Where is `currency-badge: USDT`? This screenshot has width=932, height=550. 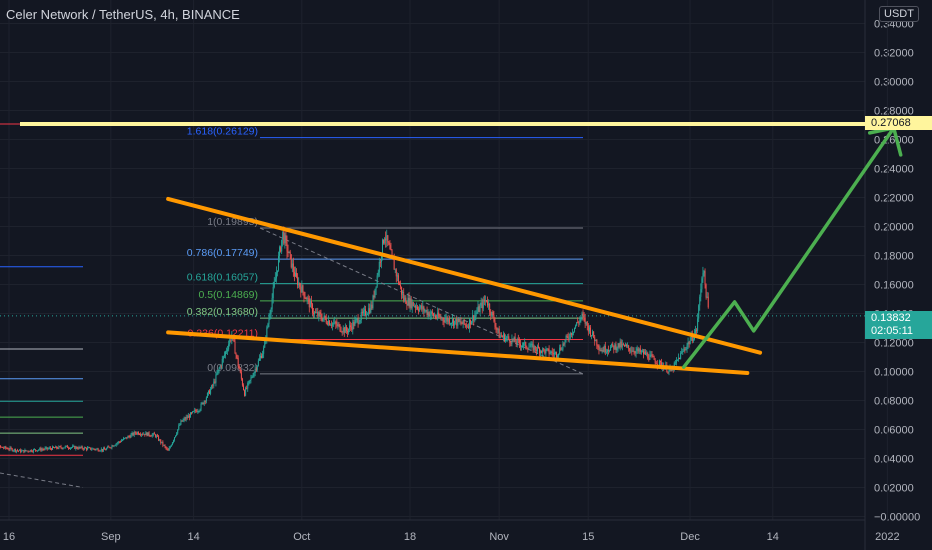
currency-badge: USDT is located at coordinates (899, 14).